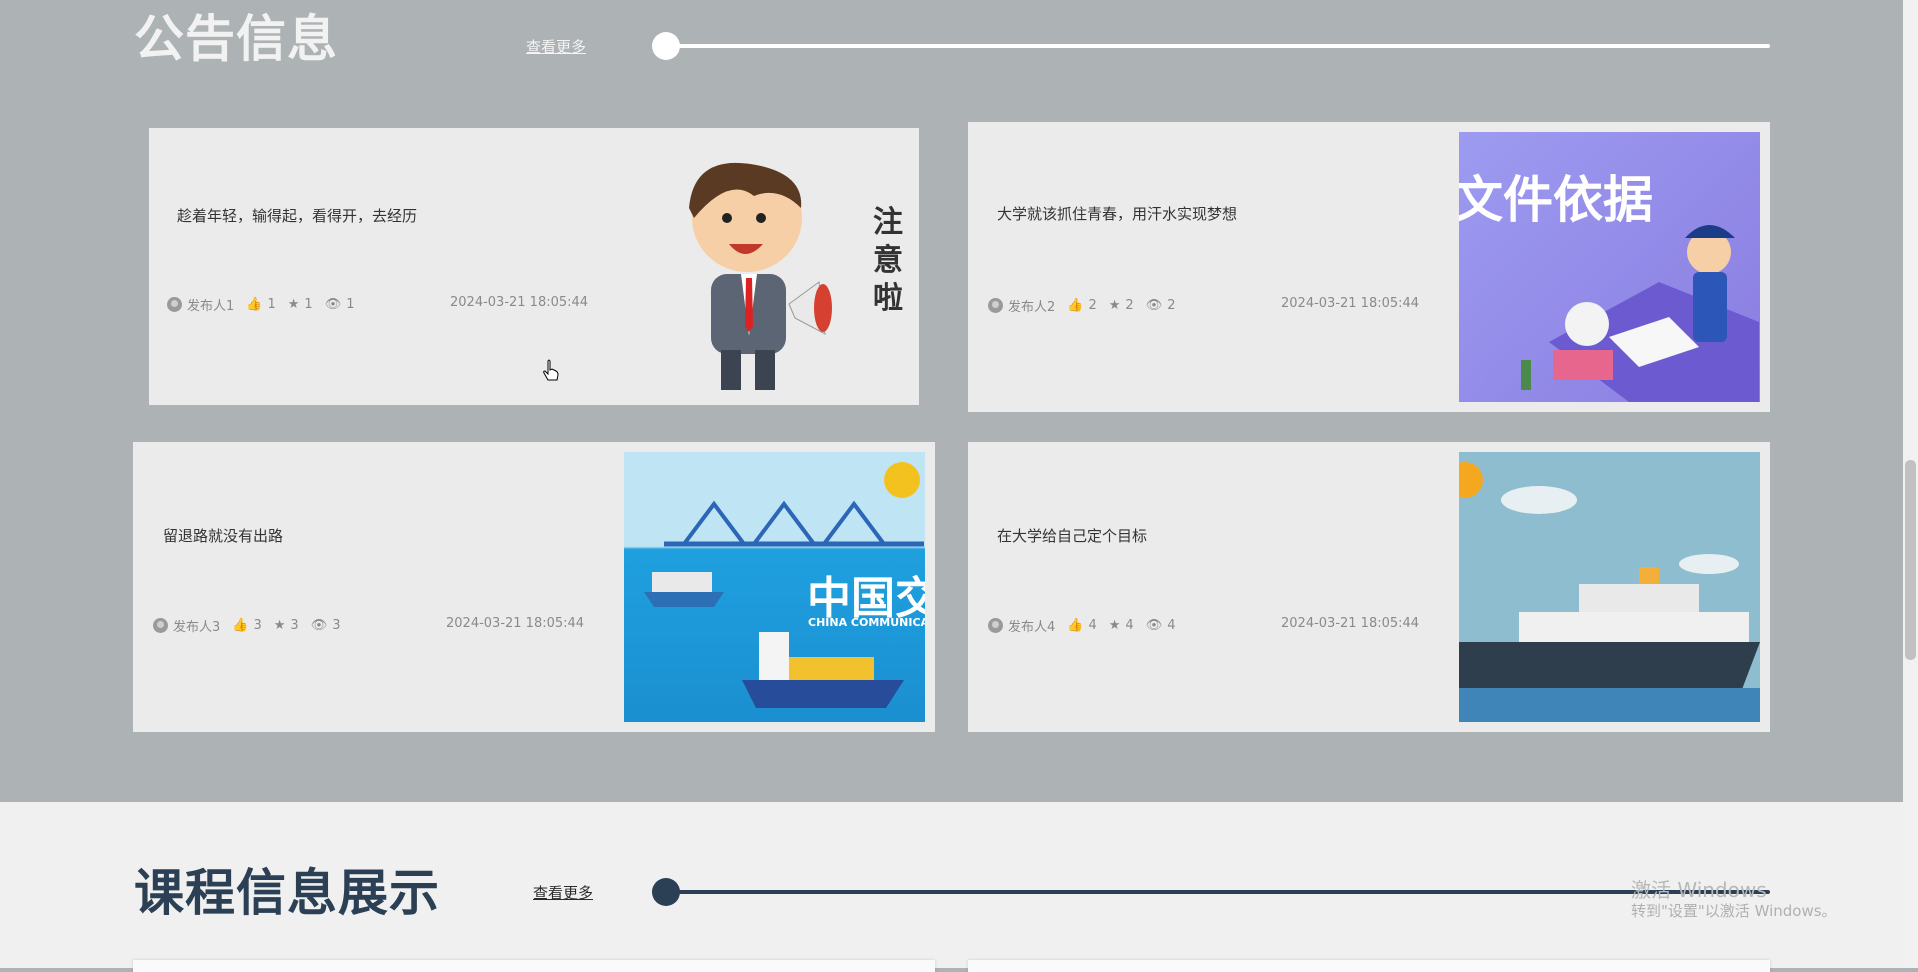 This screenshot has width=1918, height=972. I want to click on card-likes: 3, so click(257, 625).